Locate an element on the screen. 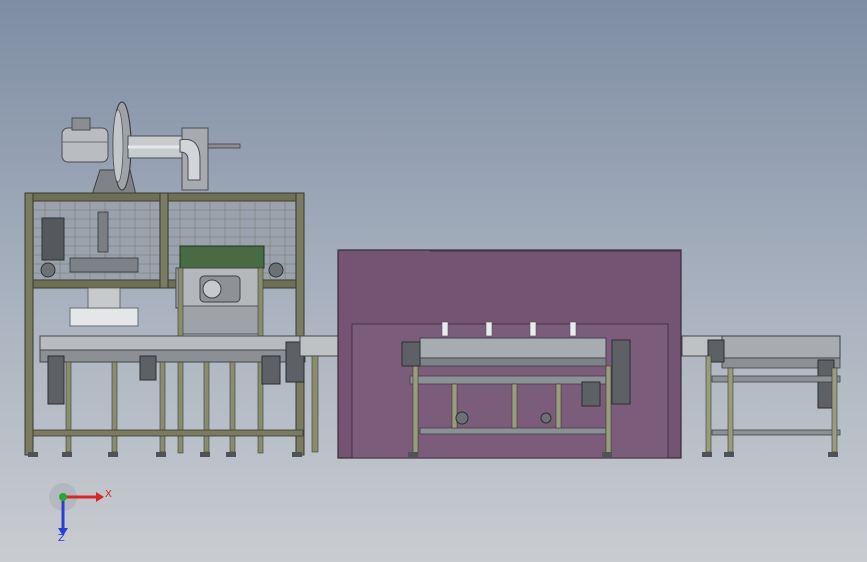 The width and height of the screenshot is (867, 562). x-axis-arrowhead is located at coordinates (100, 497).